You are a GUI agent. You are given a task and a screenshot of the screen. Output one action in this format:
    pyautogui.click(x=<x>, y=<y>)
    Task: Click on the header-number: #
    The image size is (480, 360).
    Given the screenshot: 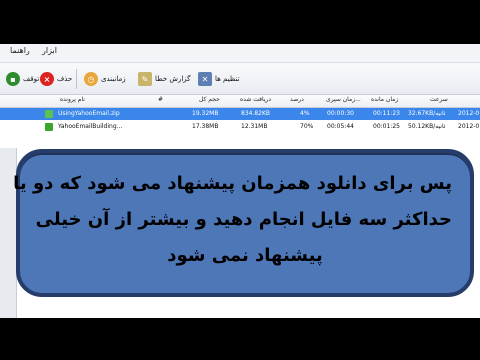 What is the action you would take?
    pyautogui.click(x=160, y=99)
    